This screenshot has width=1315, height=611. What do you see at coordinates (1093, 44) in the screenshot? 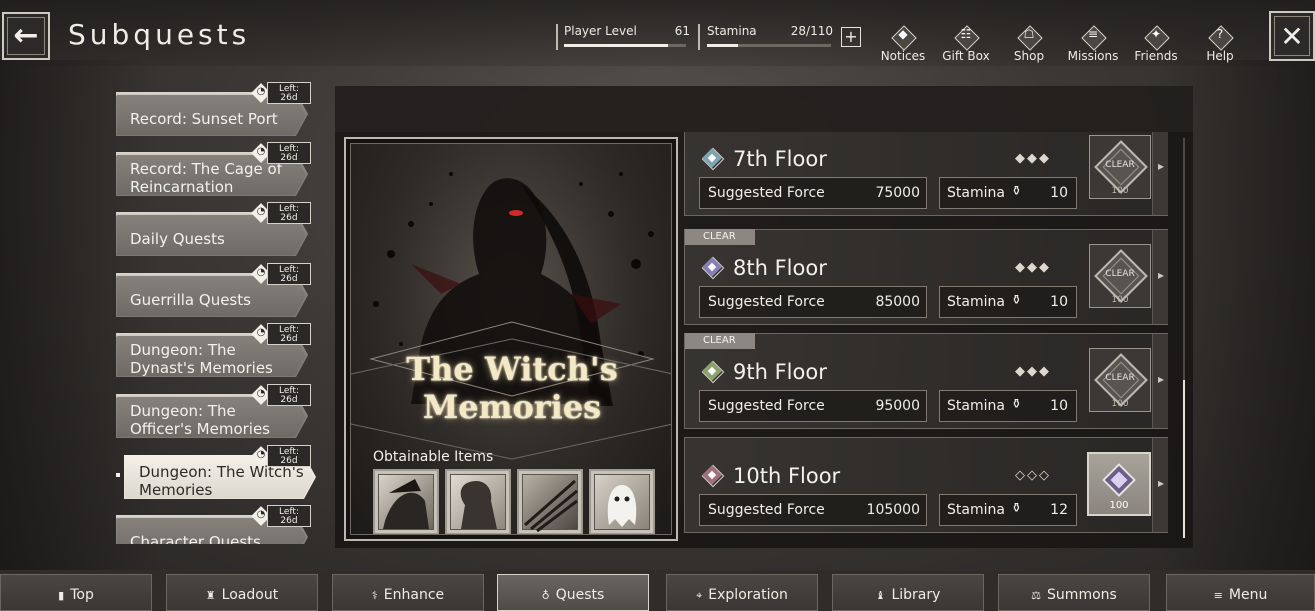
I see `nav-missions-button: ≡ Missions` at bounding box center [1093, 44].